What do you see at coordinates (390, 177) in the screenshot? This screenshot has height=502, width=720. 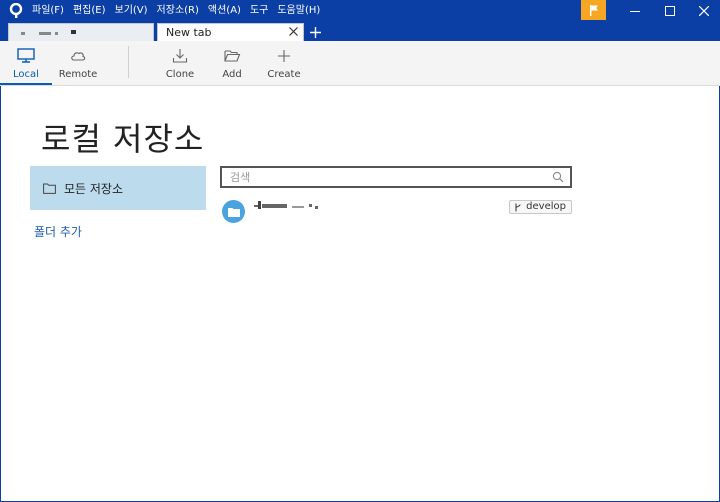 I see `search-input` at bounding box center [390, 177].